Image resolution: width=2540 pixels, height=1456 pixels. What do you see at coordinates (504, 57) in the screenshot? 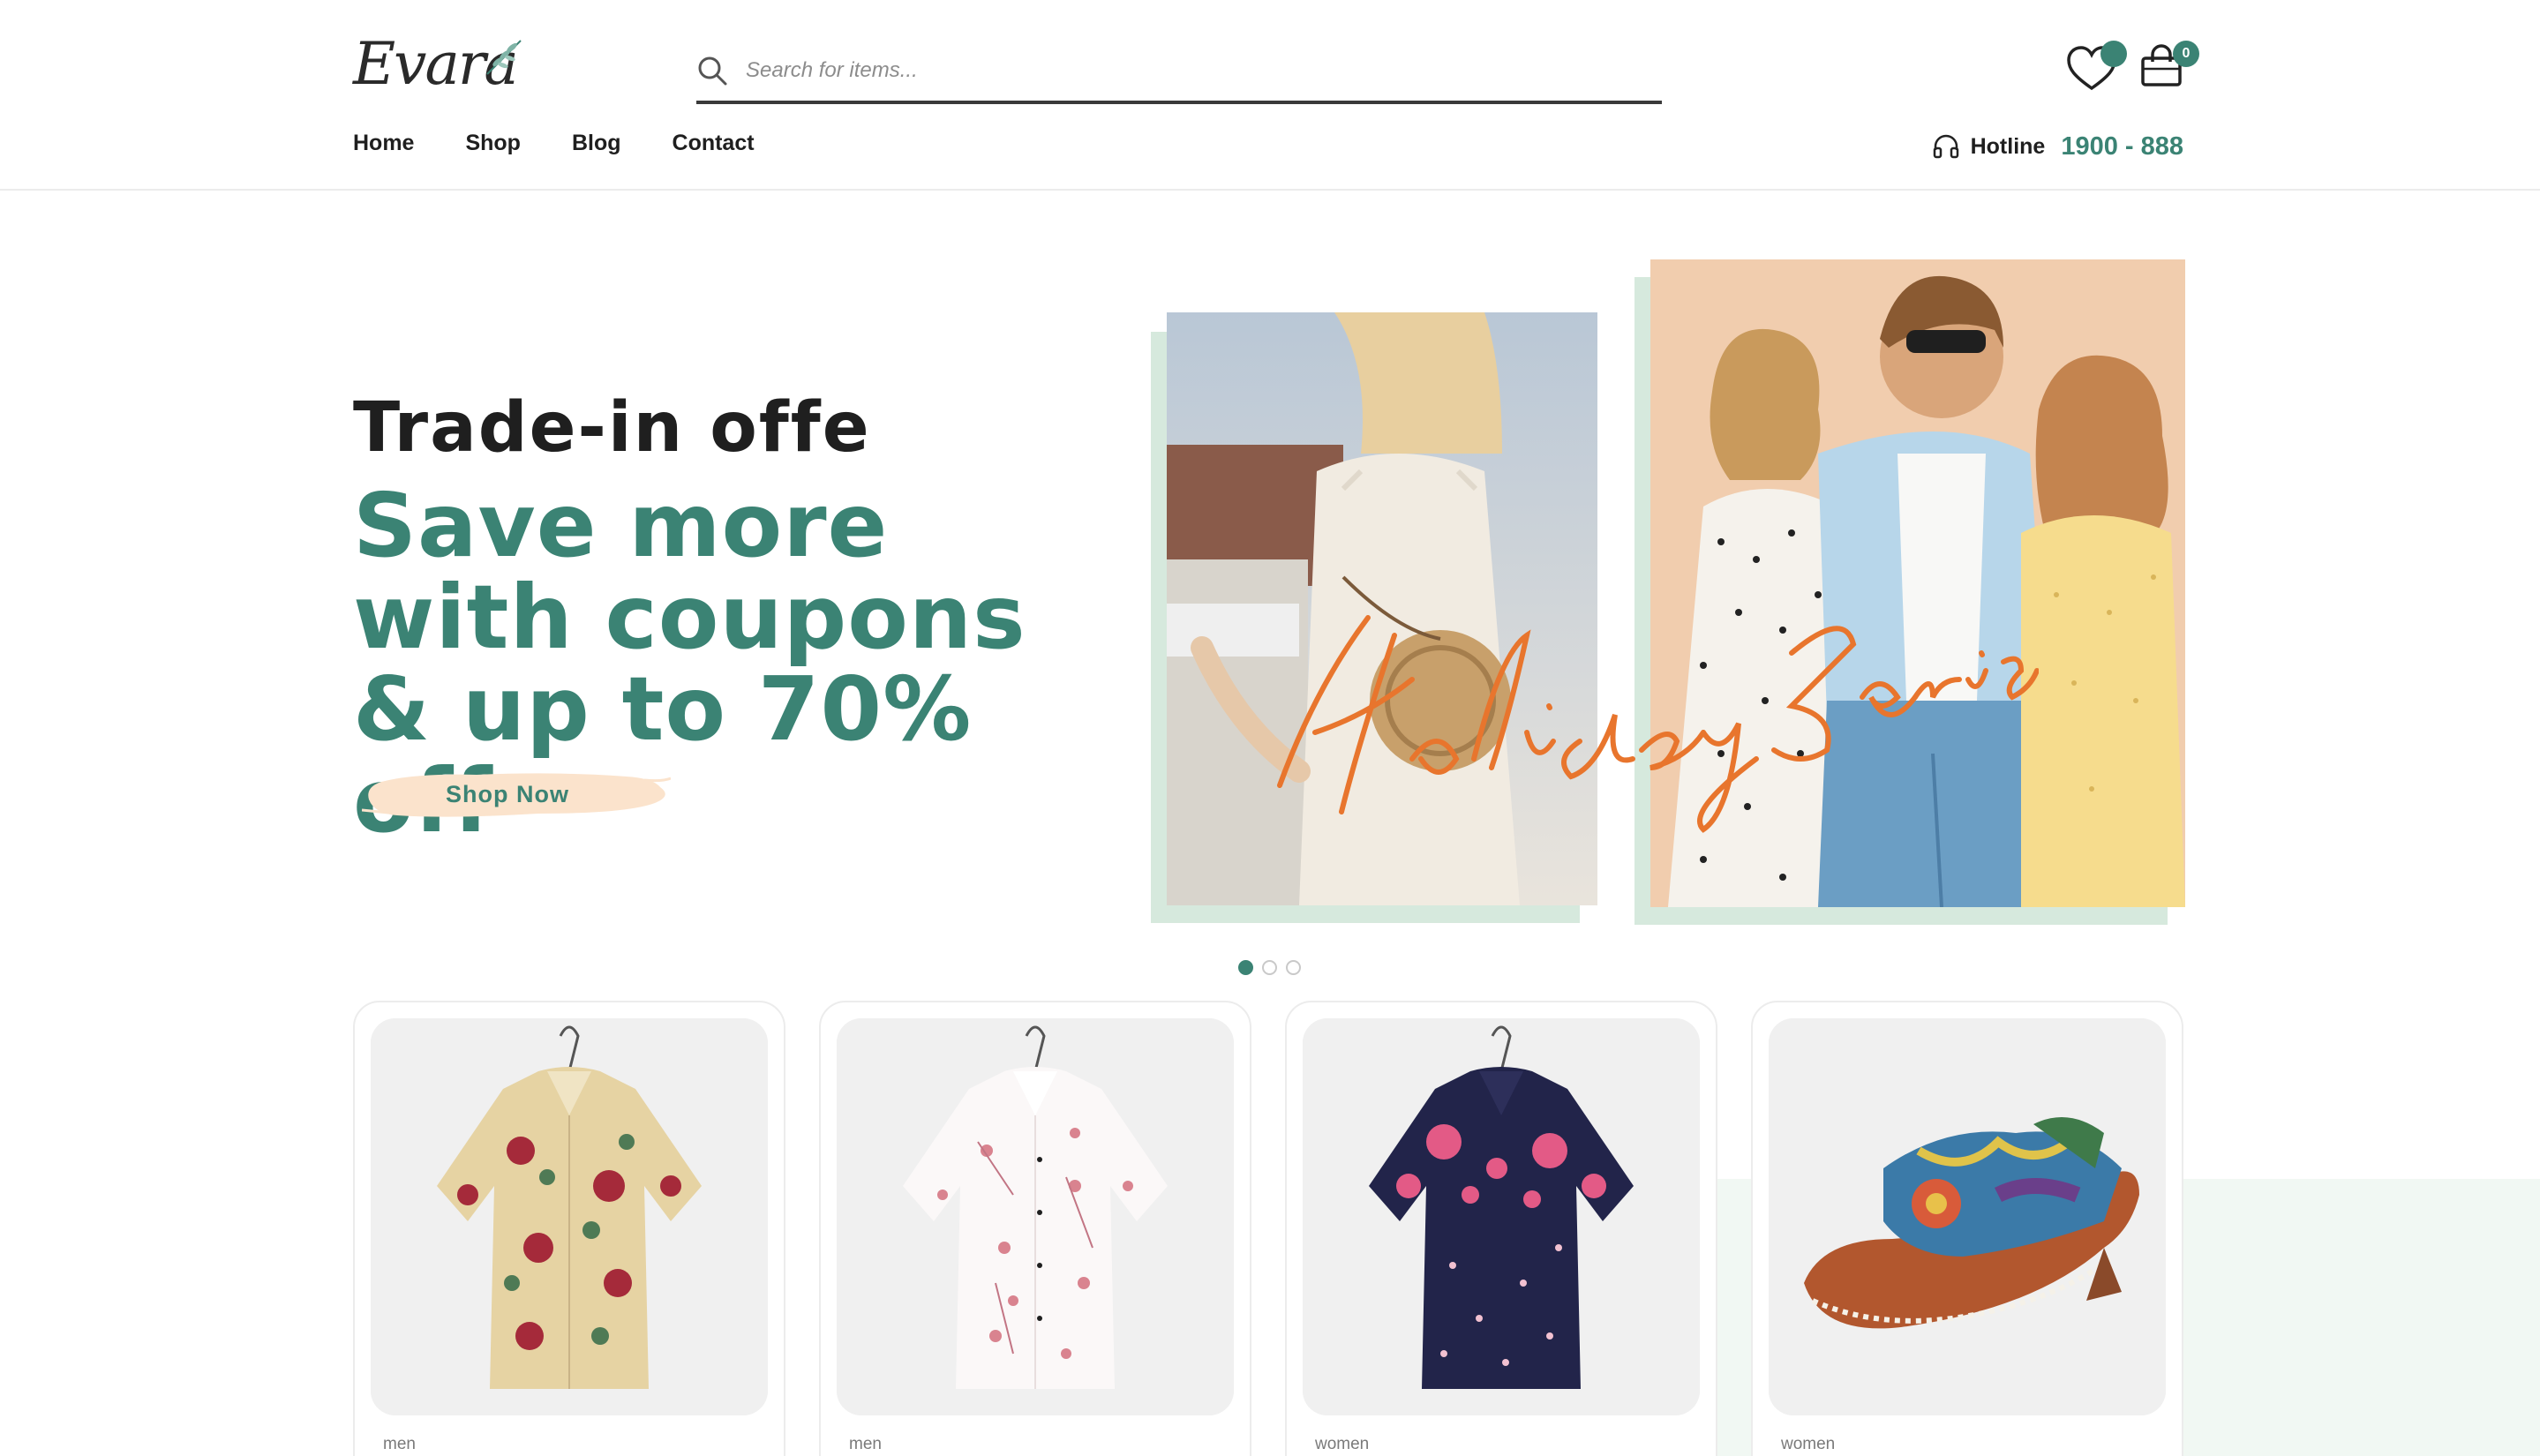
I see `leaf-icon` at bounding box center [504, 57].